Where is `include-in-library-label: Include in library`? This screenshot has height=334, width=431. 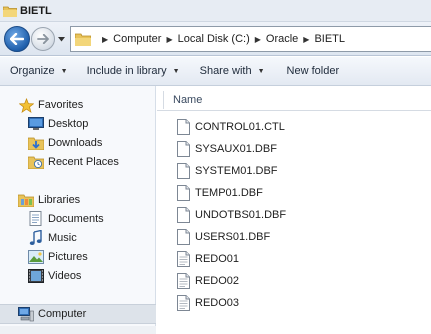
include-in-library-label: Include in library is located at coordinates (126, 71).